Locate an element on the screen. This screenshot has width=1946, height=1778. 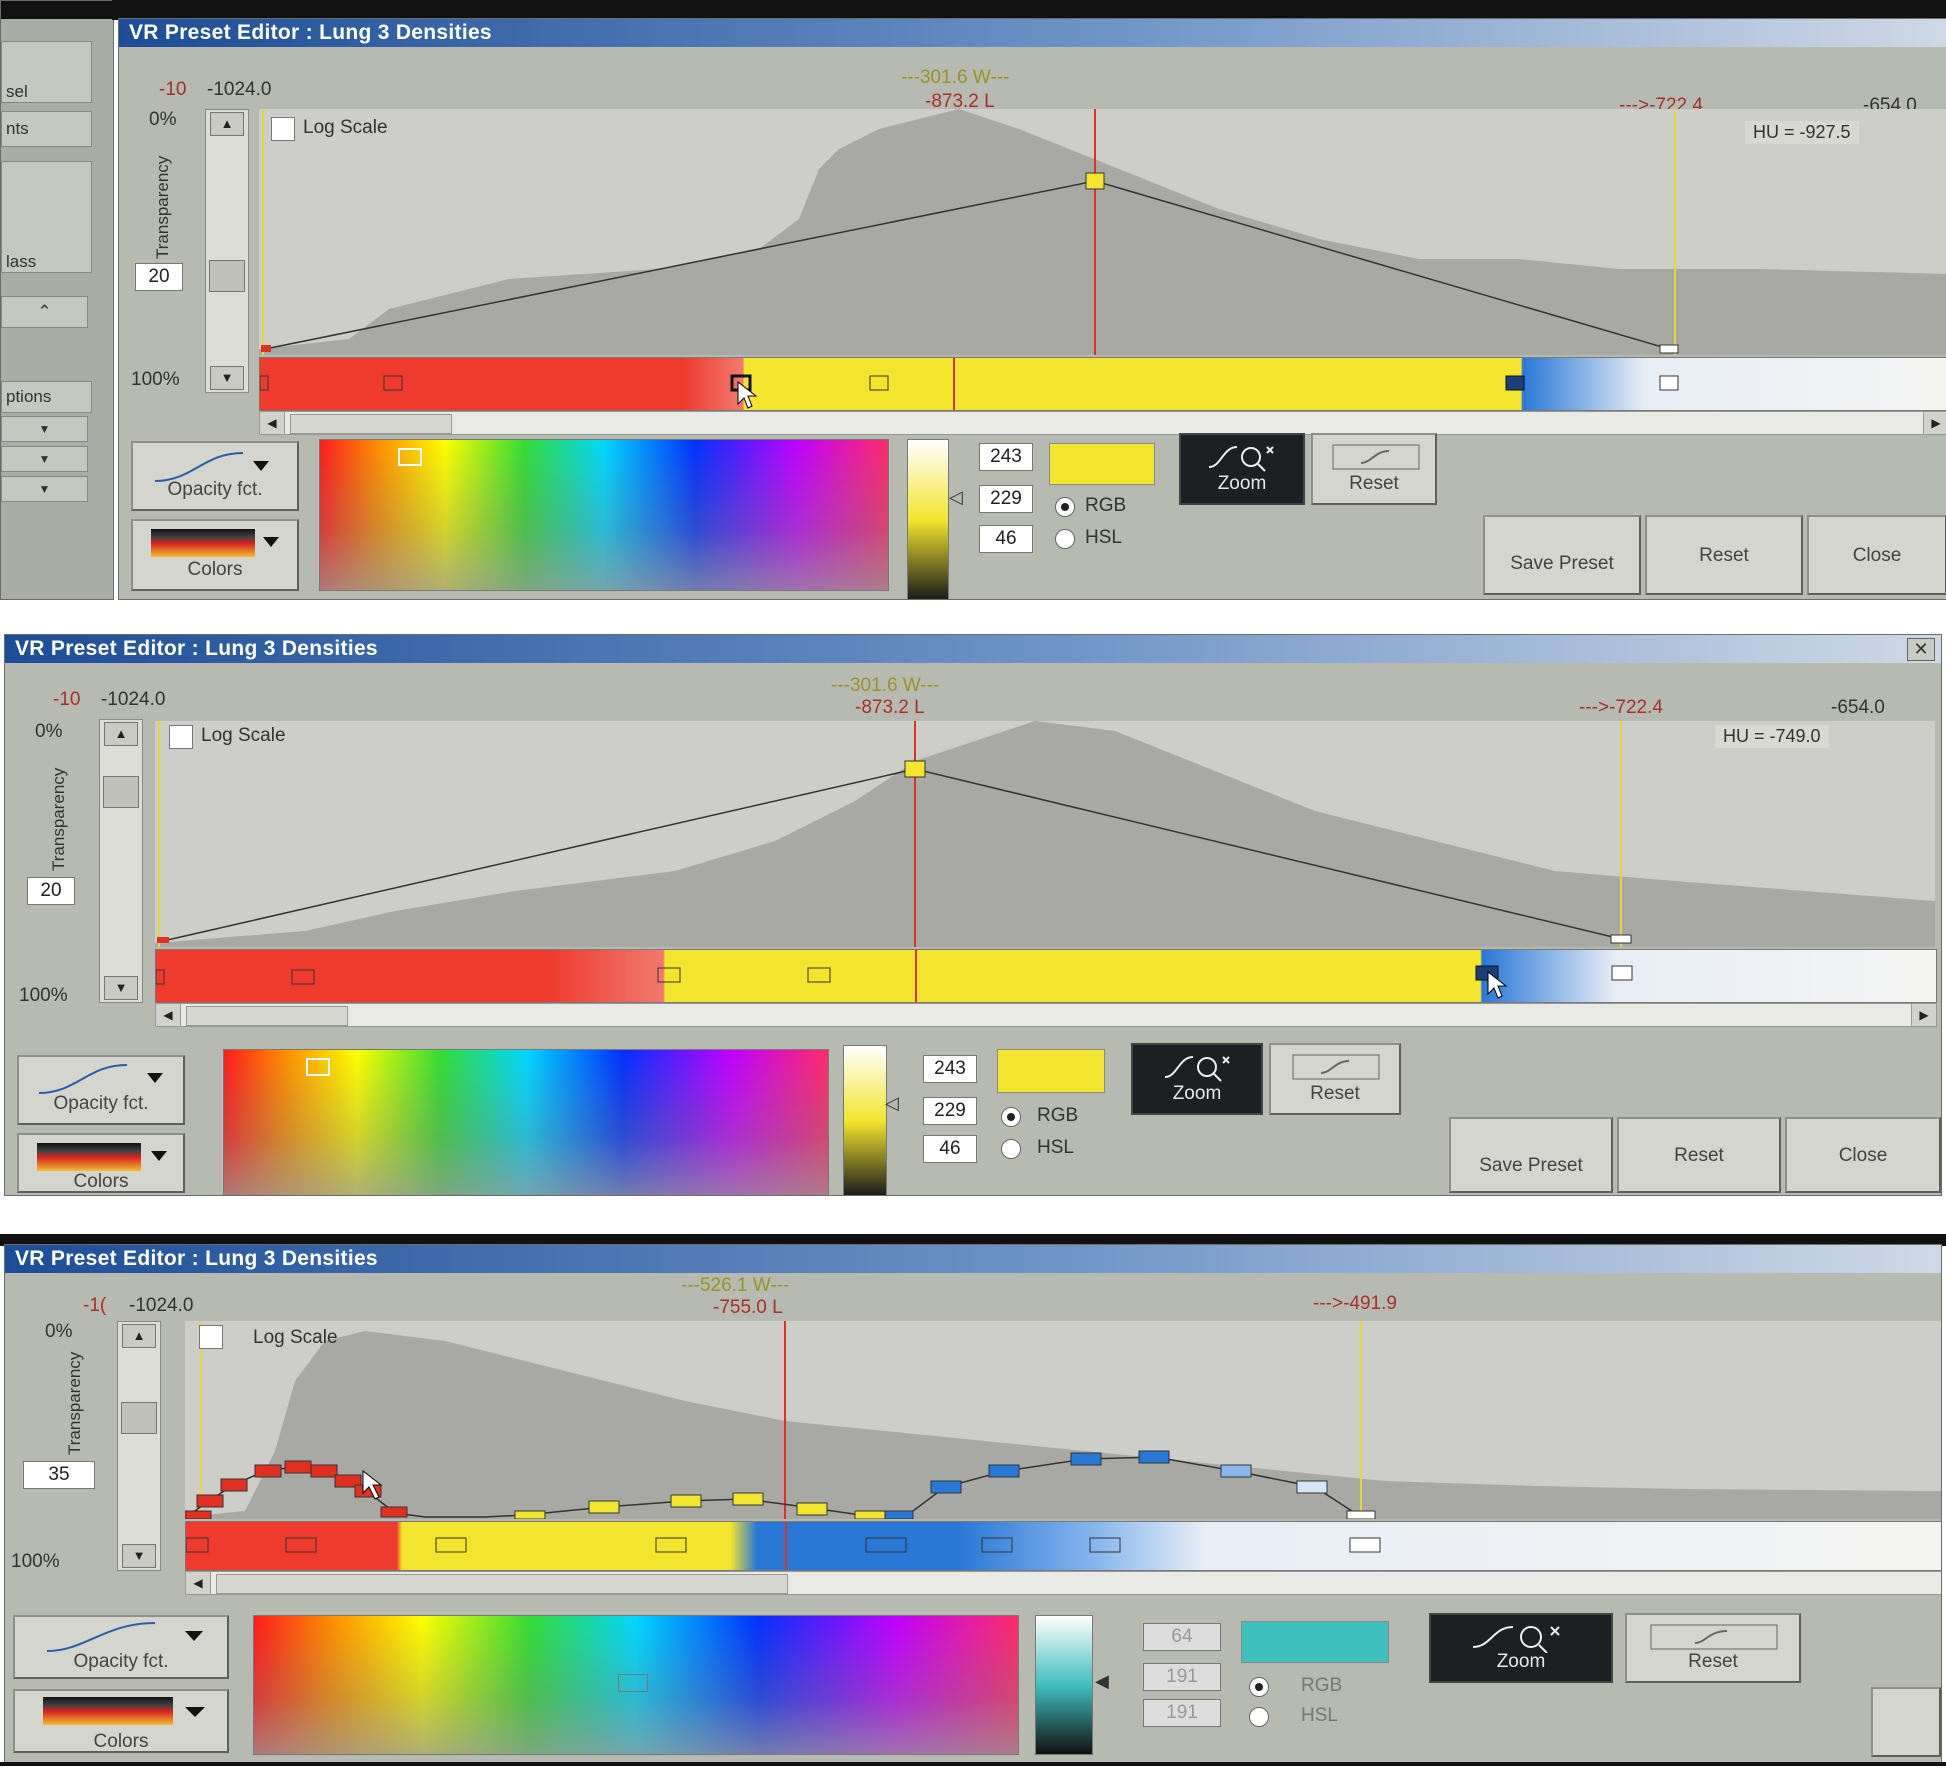
close-icon: ✕ is located at coordinates (1921, 649).